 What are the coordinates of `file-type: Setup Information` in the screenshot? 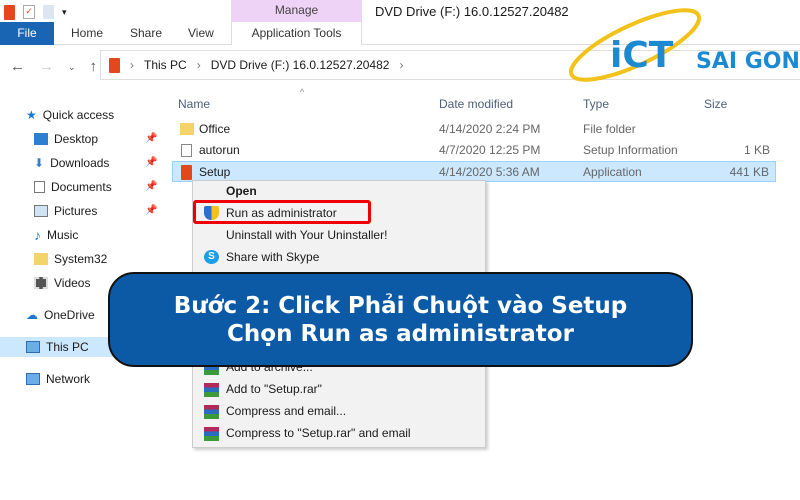 It's located at (630, 150).